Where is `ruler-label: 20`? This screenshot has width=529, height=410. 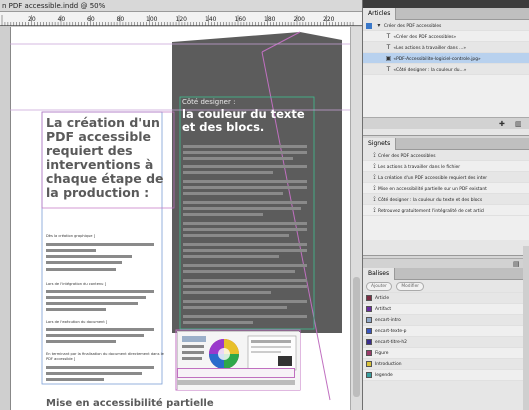 ruler-label: 20 is located at coordinates (32, 19).